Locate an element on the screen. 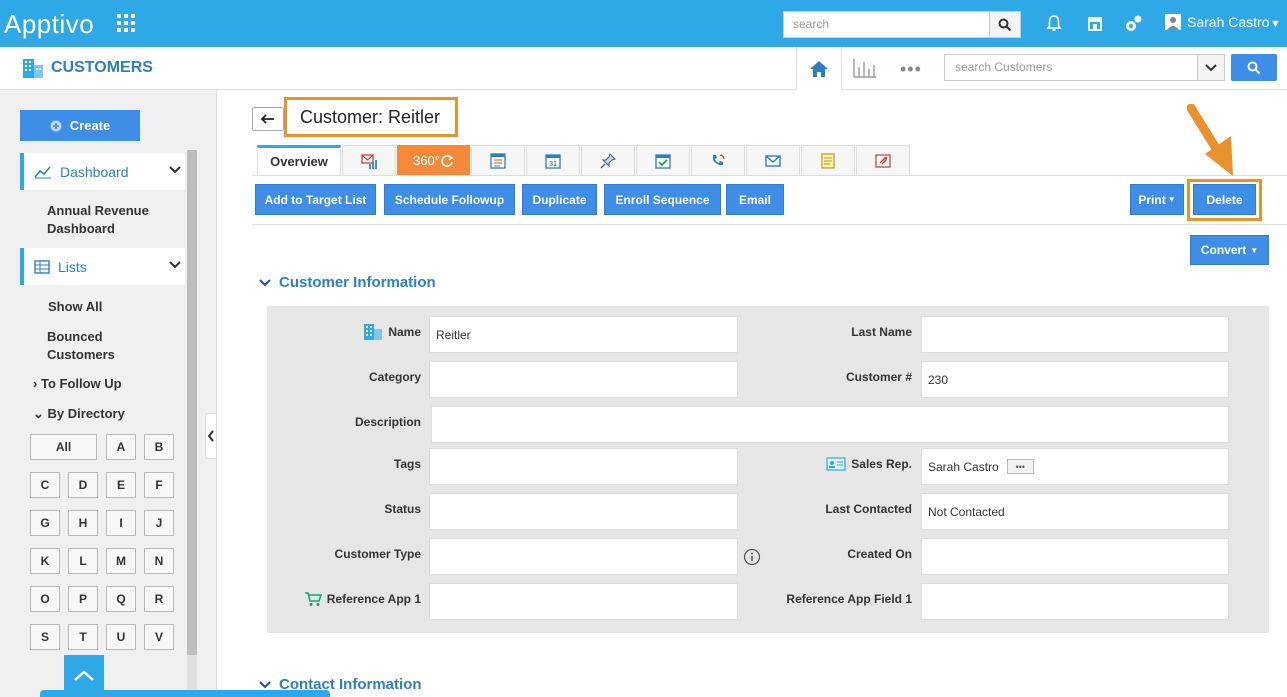 The height and width of the screenshot is (697, 1287). directory-letter: E is located at coordinates (121, 485).